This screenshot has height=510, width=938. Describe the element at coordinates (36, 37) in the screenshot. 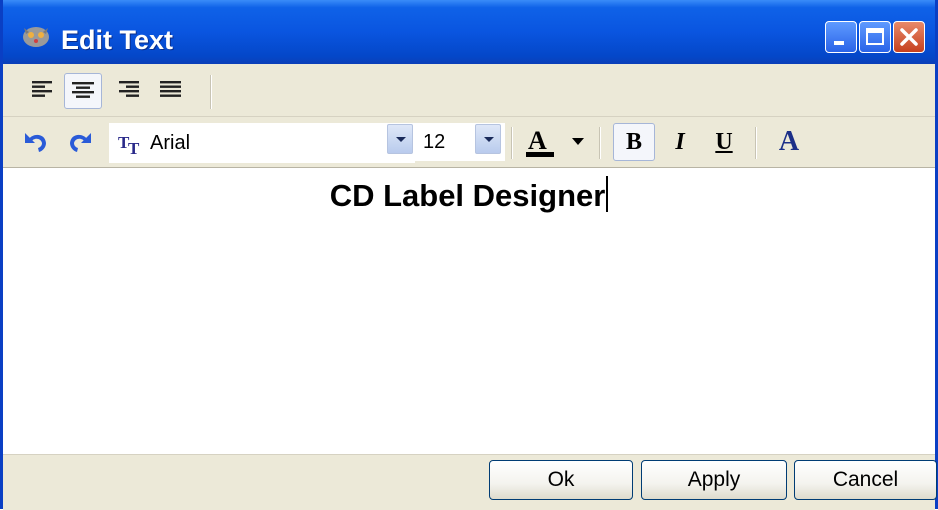

I see `app-icon` at that location.